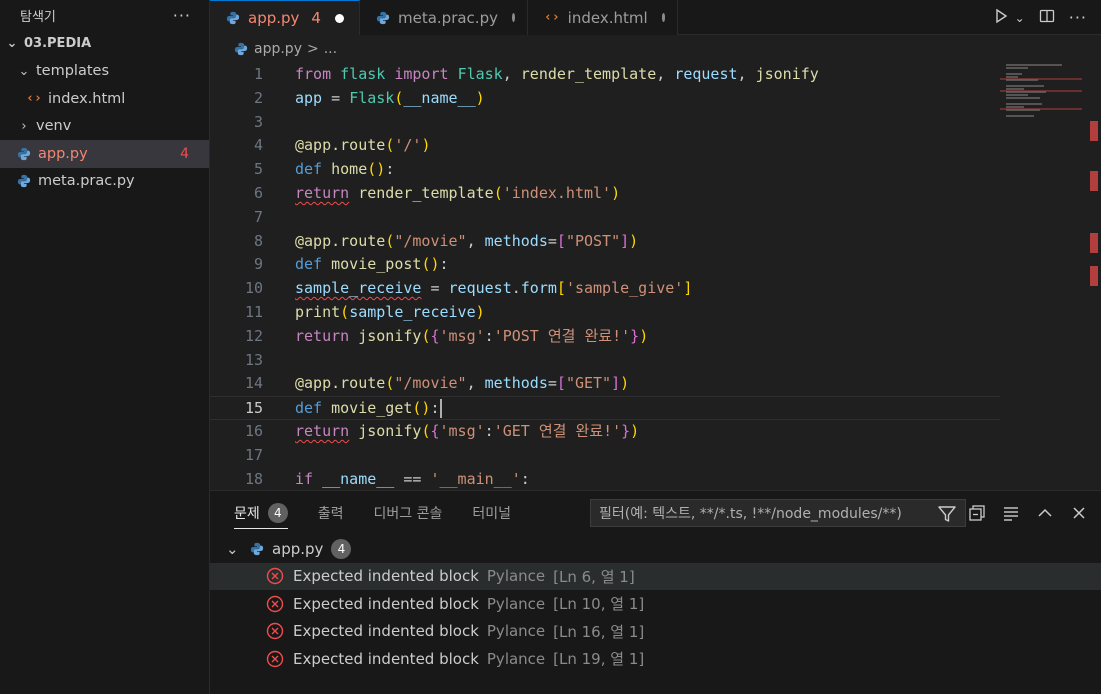  What do you see at coordinates (605, 337) in the screenshot?
I see `code-line: 12 return jsonify({'msg':'POST 연결 완료!'})` at bounding box center [605, 337].